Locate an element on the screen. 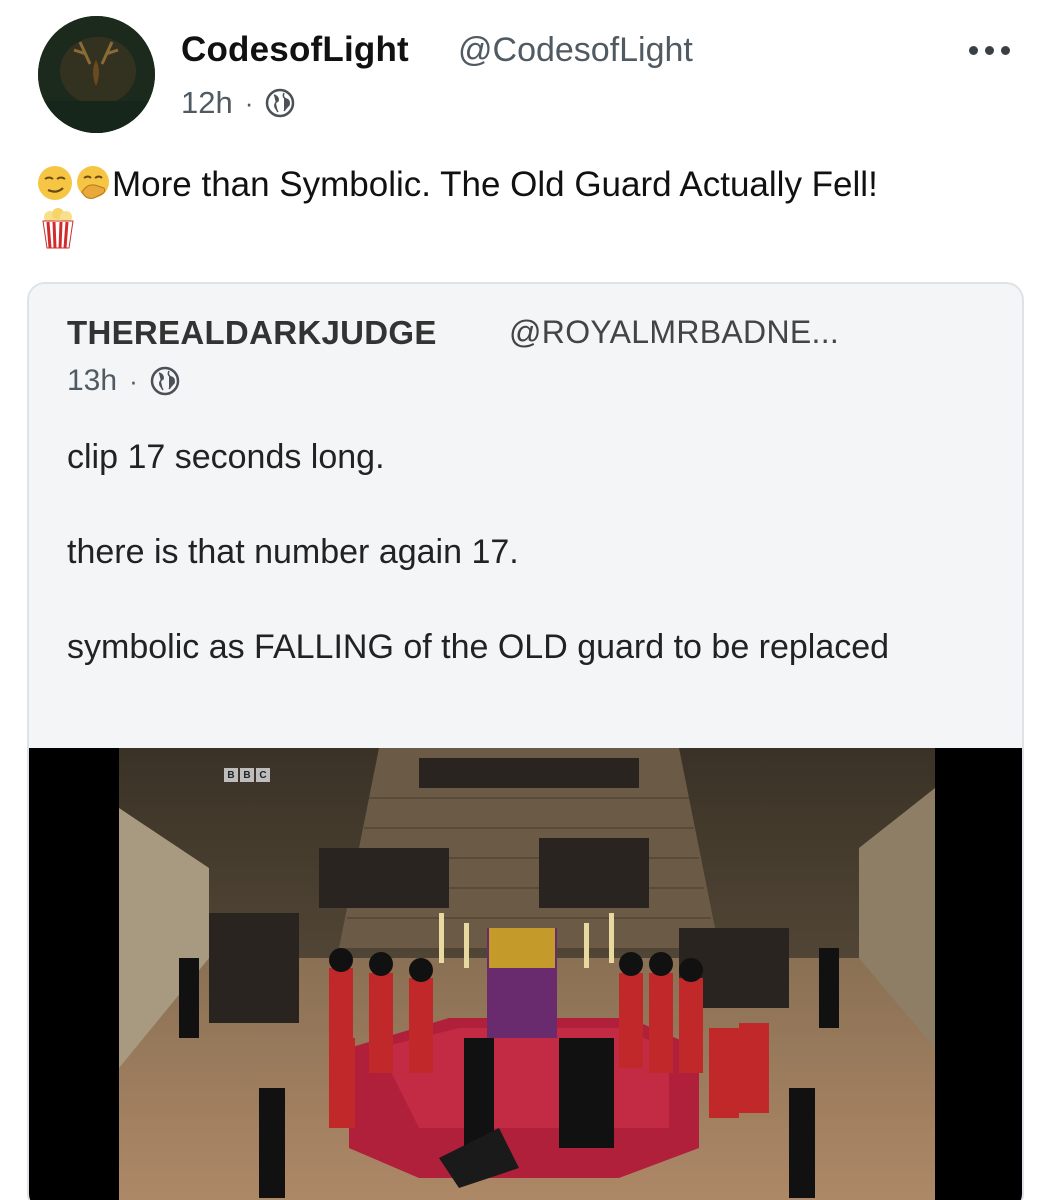 This screenshot has height=1200, width=1051. popcorn-icon is located at coordinates (58, 229).